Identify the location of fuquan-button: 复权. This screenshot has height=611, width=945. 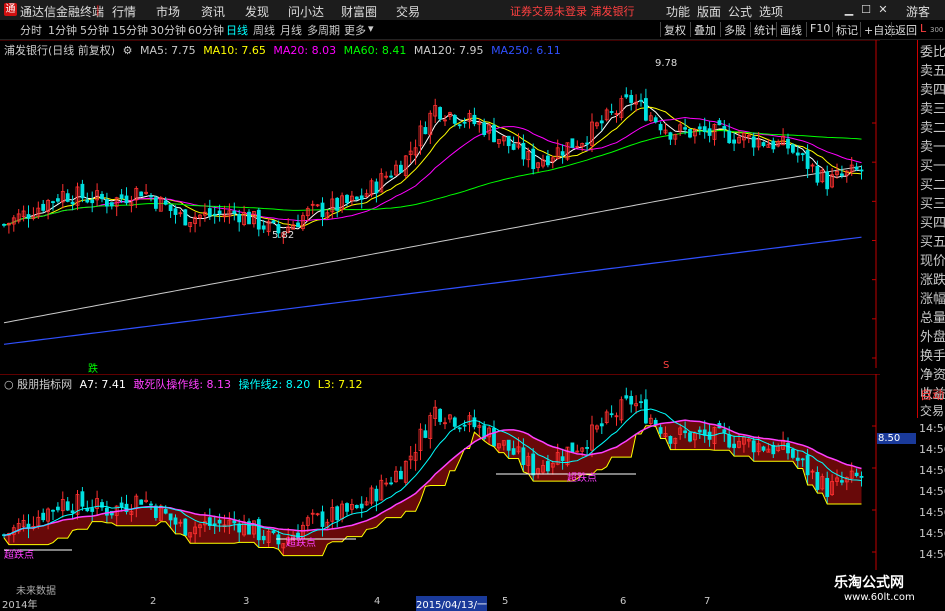
(673, 29).